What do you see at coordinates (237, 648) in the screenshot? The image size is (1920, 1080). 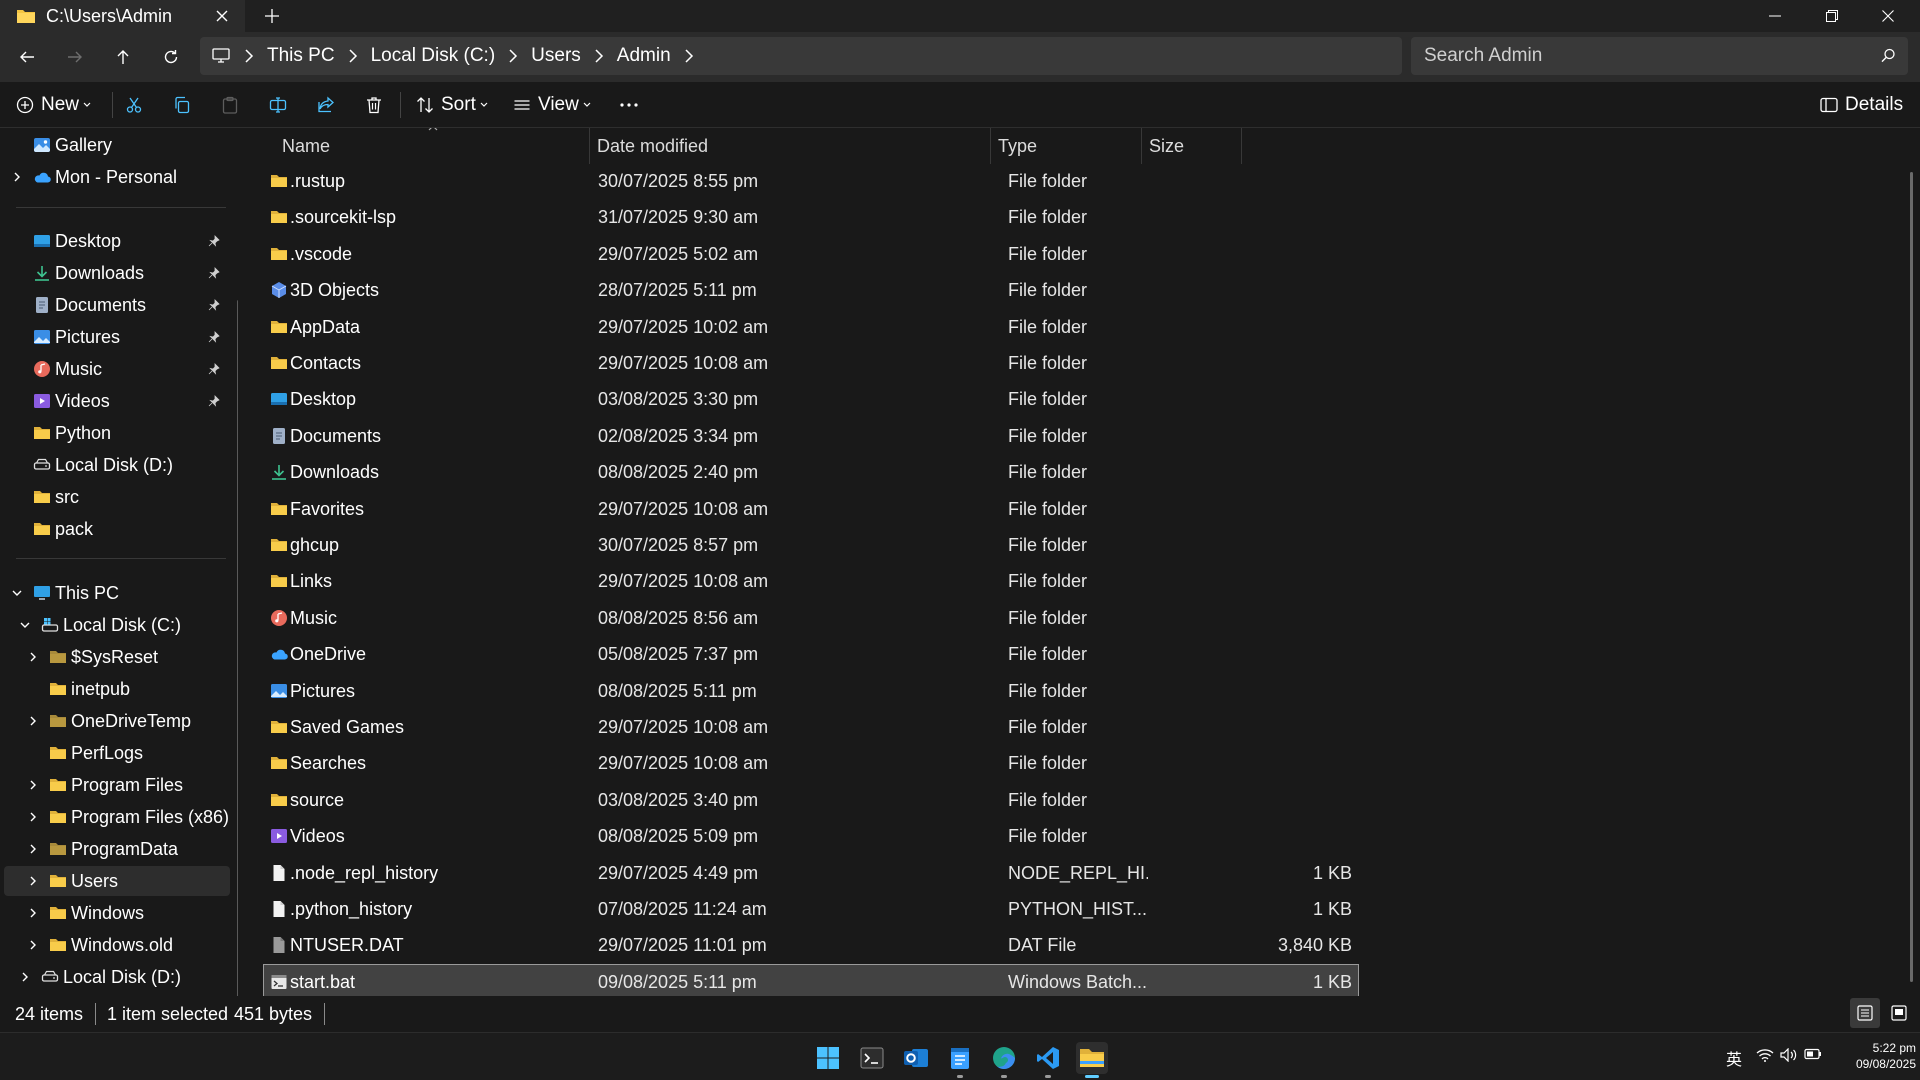 I see `sidebar-scrollbar` at bounding box center [237, 648].